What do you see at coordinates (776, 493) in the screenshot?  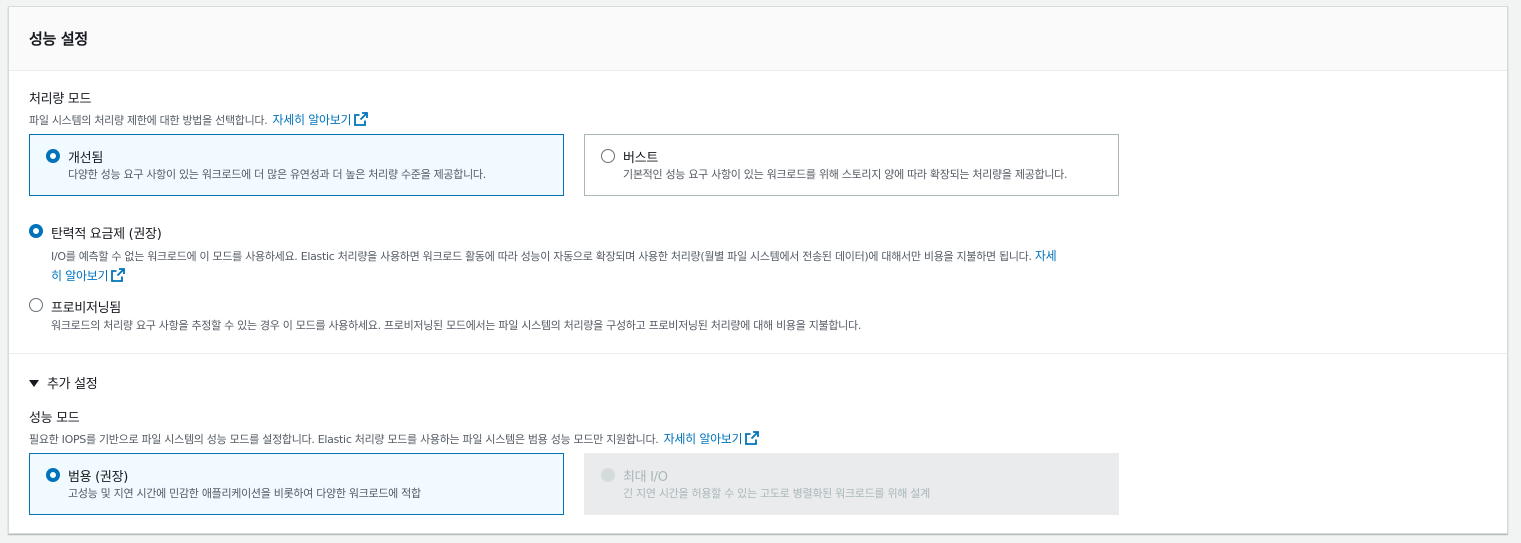 I see `tile-description: 긴 지연 시간을 허용할 수 있는 고도로 병렬화된 워크로드를 위해 설계` at bounding box center [776, 493].